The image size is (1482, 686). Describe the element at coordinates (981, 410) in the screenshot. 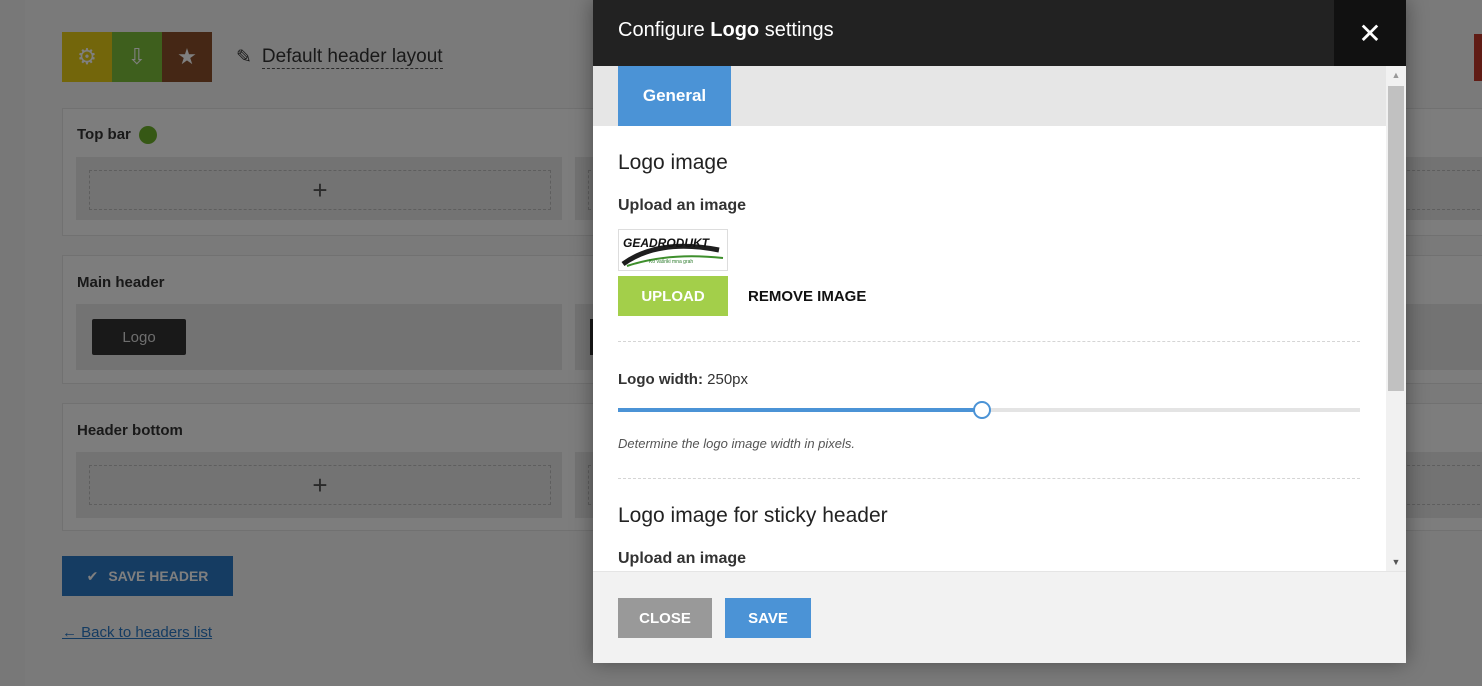

I see `slider-handle` at that location.